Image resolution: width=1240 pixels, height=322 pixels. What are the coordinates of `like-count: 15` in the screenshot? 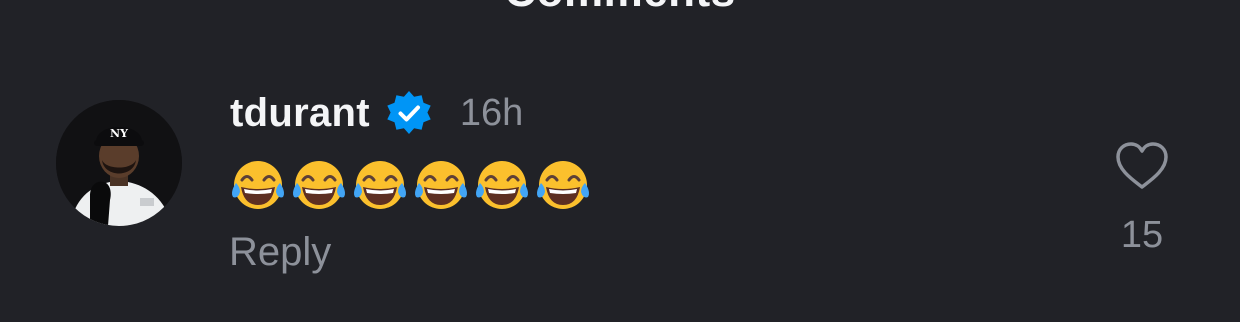 It's located at (1142, 235).